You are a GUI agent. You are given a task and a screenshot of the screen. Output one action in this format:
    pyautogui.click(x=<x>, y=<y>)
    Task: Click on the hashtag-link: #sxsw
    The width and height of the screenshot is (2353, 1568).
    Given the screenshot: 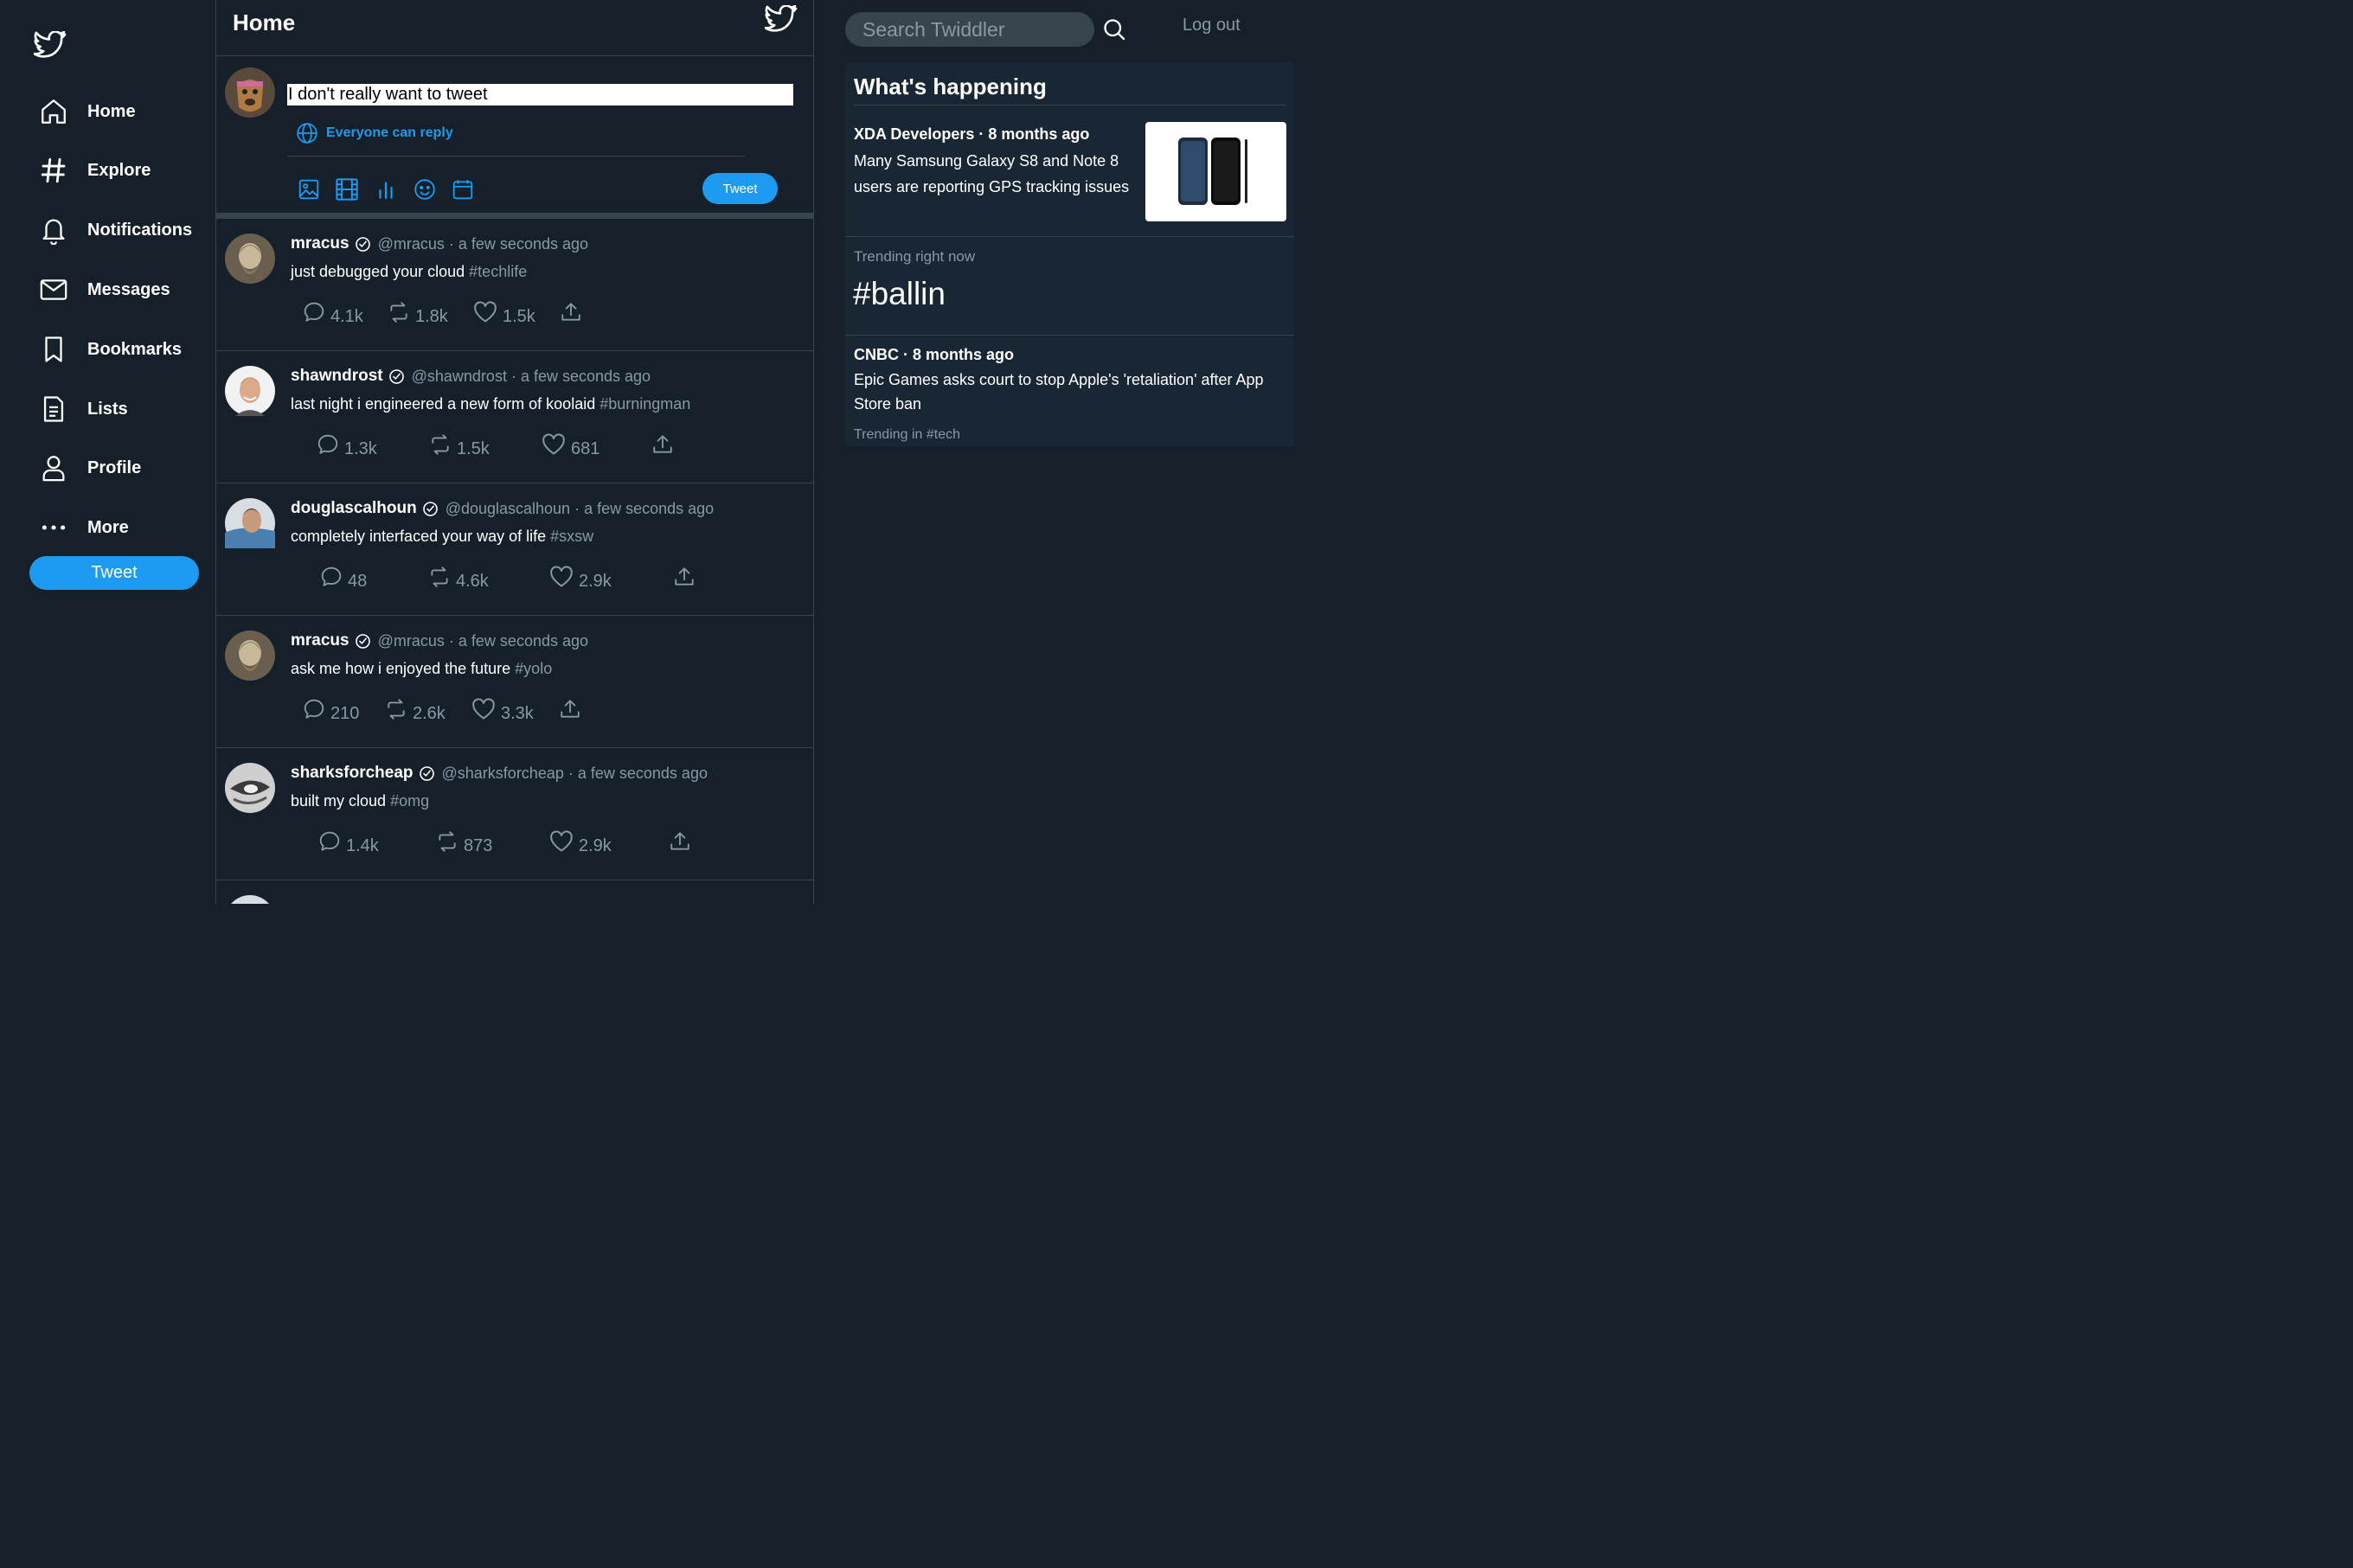 What is the action you would take?
    pyautogui.click(x=571, y=536)
    